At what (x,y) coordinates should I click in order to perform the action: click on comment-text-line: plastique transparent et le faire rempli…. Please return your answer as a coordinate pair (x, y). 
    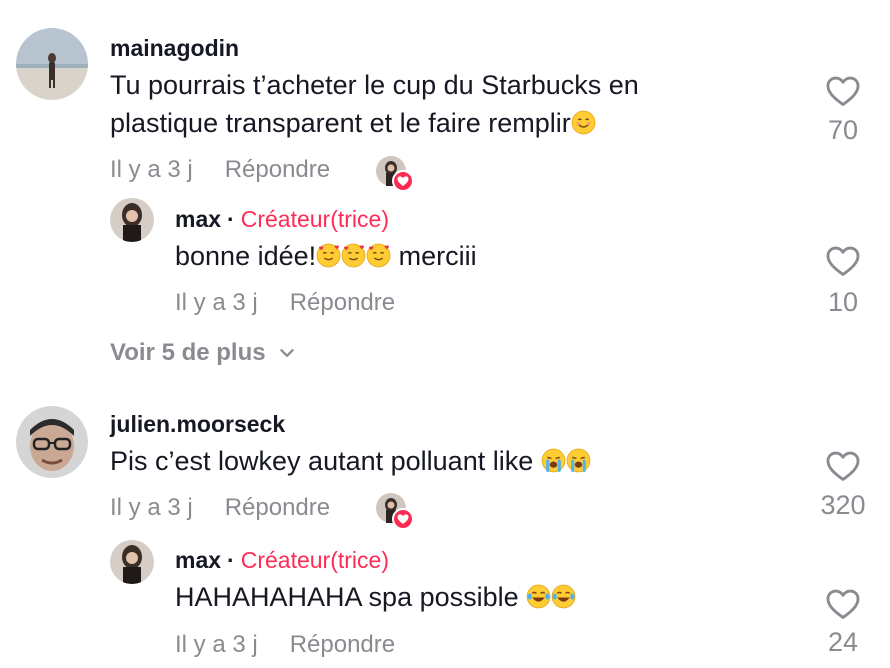
    Looking at the image, I should click on (340, 123).